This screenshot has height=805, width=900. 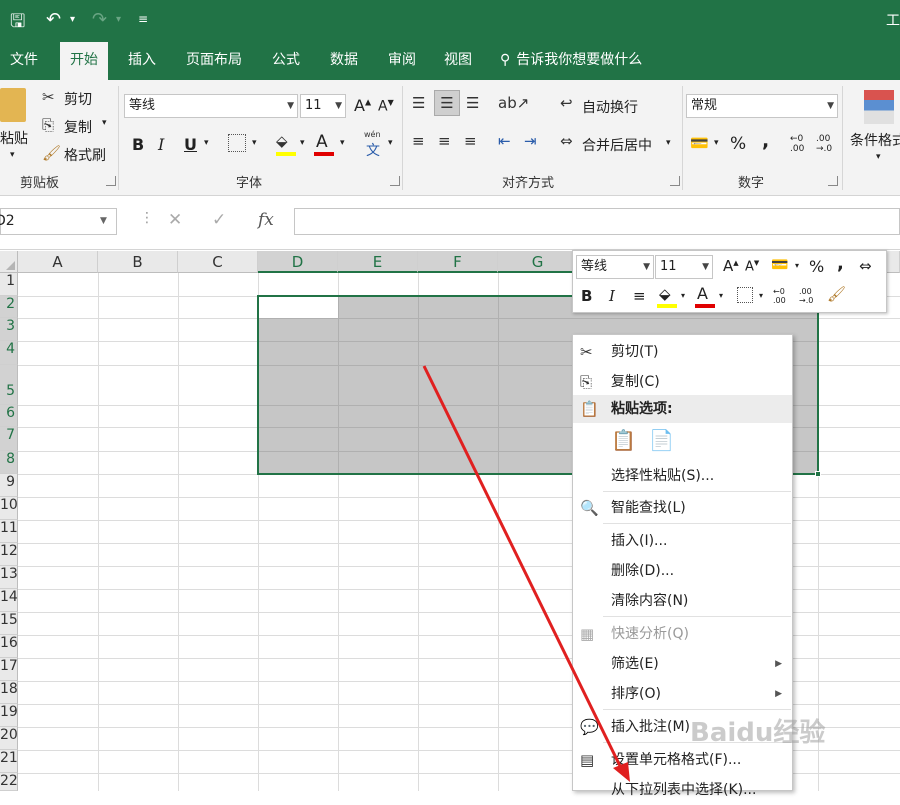 I want to click on arrow-head-icon, so click(x=621, y=772).